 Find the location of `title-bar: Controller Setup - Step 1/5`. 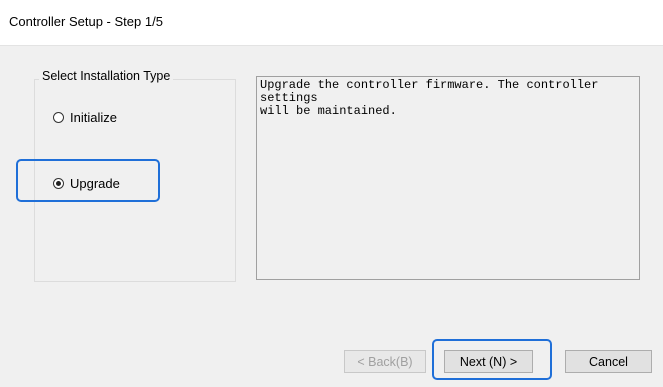

title-bar: Controller Setup - Step 1/5 is located at coordinates (331, 23).